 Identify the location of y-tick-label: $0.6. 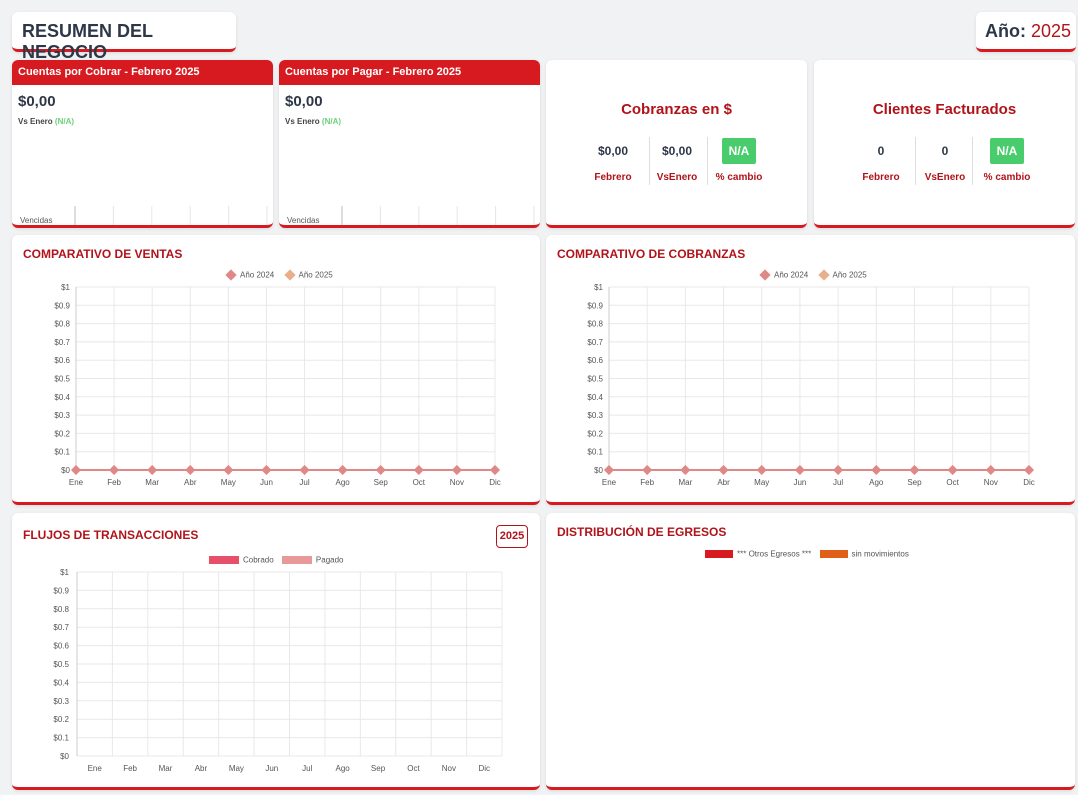
(61, 646).